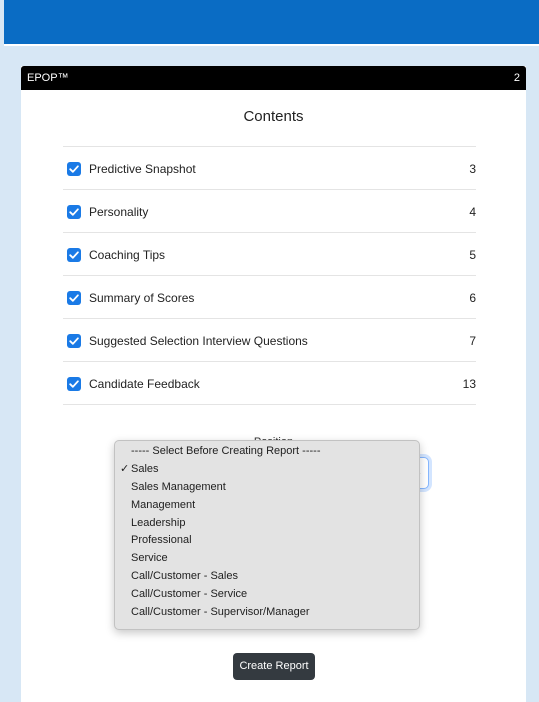  Describe the element at coordinates (119, 212) in the screenshot. I see `toc-item-label: Personality` at that location.